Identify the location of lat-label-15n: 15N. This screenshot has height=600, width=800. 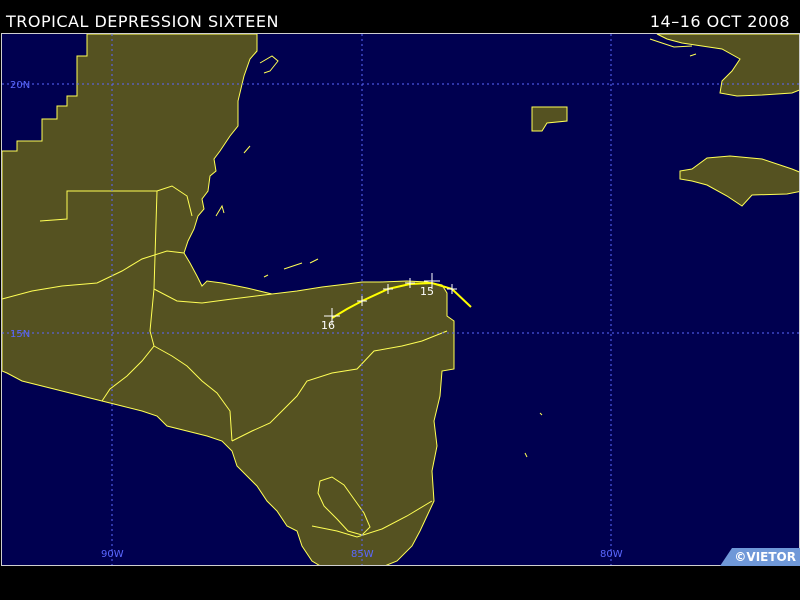
(20, 334).